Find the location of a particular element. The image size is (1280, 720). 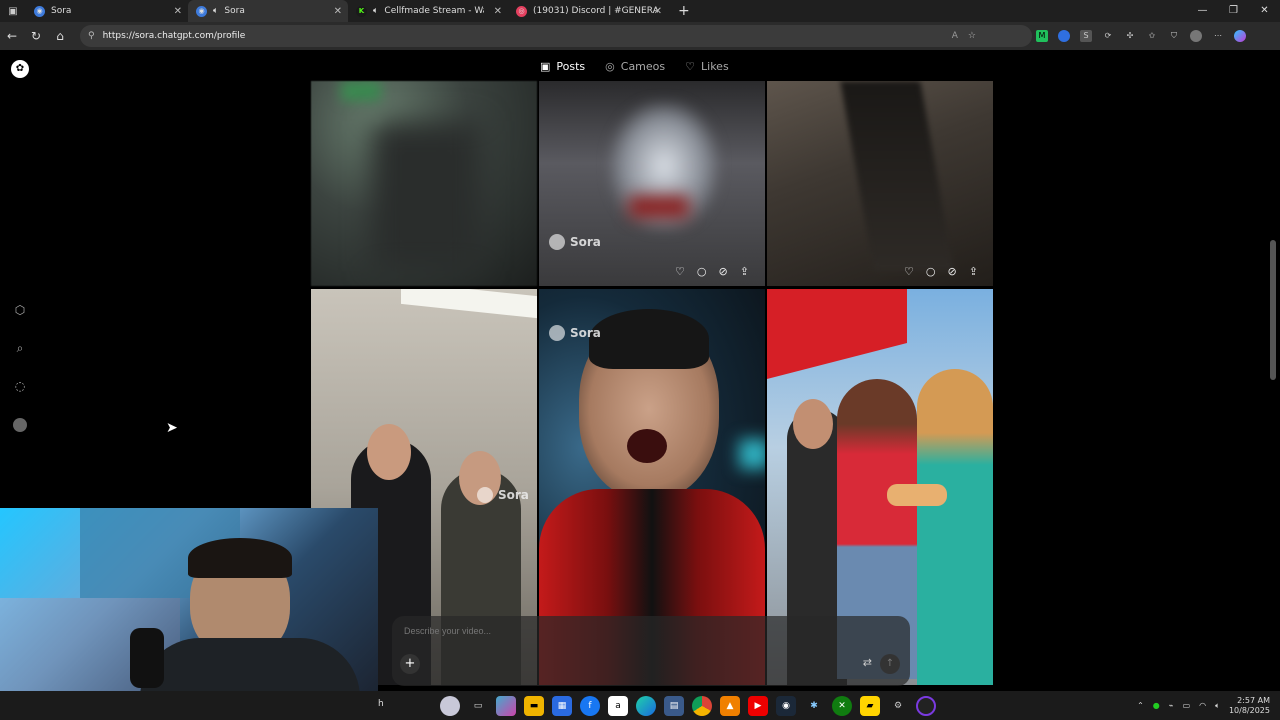

microphone-icon: ● is located at coordinates (1156, 705).